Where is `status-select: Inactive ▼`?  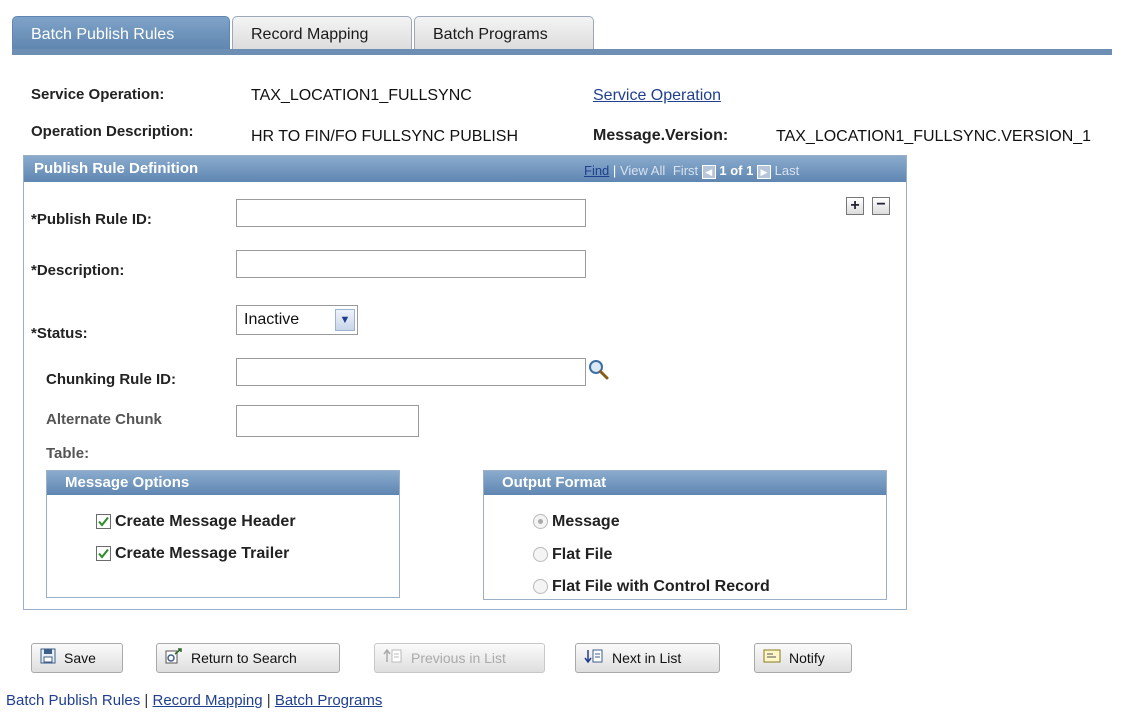
status-select: Inactive ▼ is located at coordinates (297, 320).